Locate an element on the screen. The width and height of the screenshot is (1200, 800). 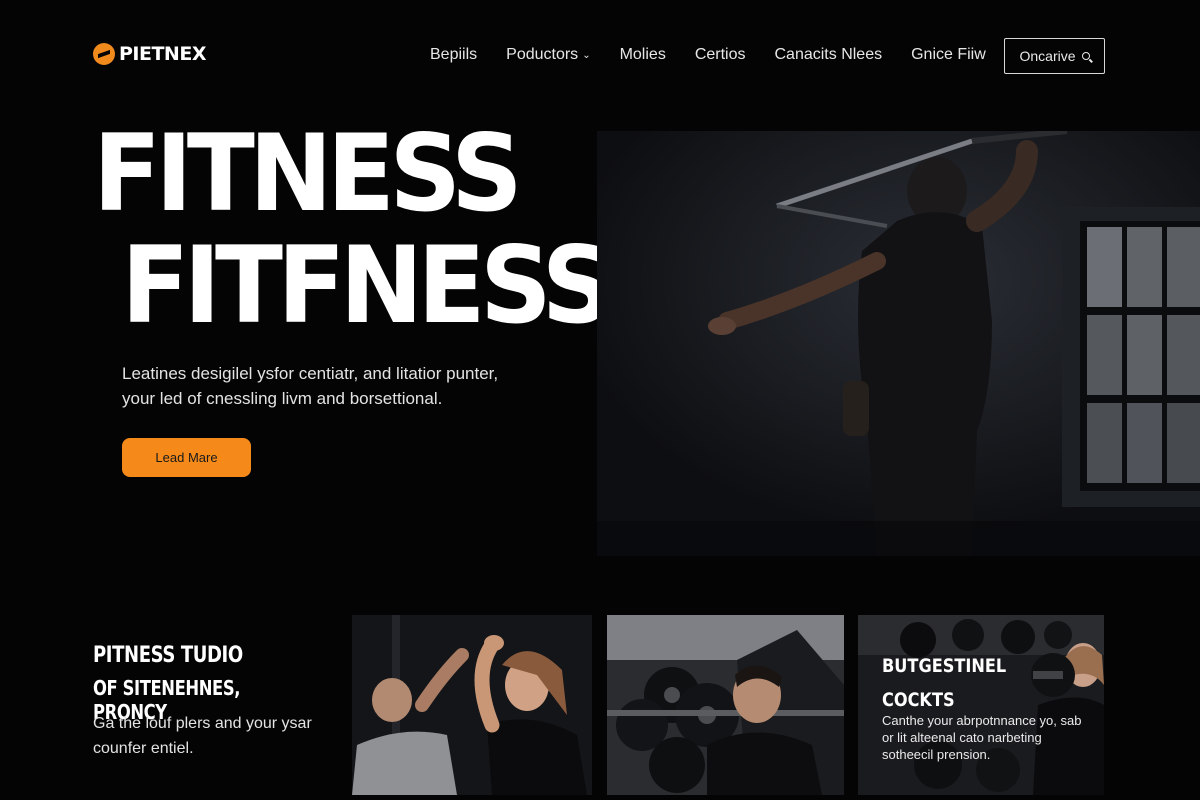
group-workout-photo is located at coordinates (472, 705).